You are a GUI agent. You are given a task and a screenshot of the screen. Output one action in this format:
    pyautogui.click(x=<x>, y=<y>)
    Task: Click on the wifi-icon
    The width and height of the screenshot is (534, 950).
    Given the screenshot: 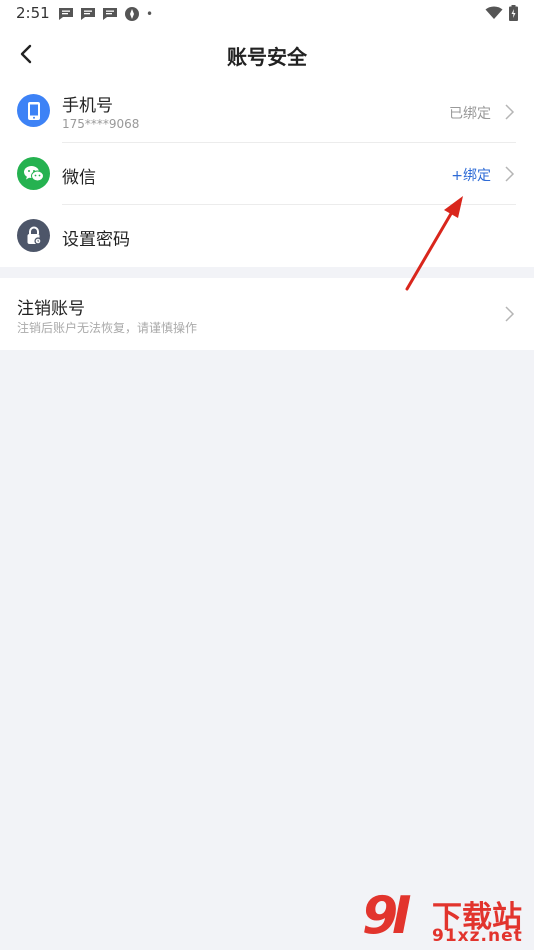 What is the action you would take?
    pyautogui.click(x=494, y=12)
    